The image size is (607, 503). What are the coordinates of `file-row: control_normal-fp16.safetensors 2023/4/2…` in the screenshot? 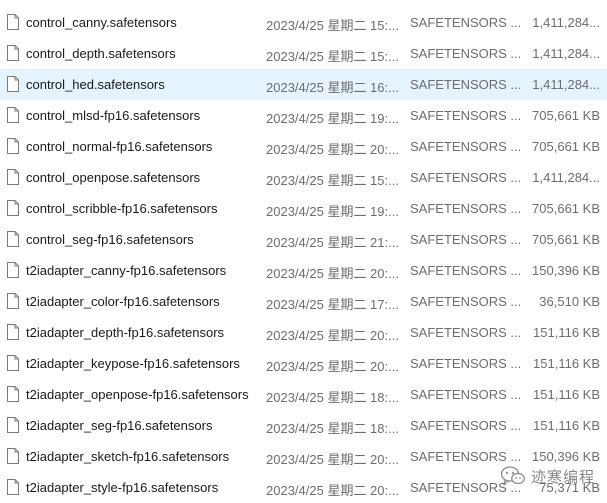 It's located at (303, 146).